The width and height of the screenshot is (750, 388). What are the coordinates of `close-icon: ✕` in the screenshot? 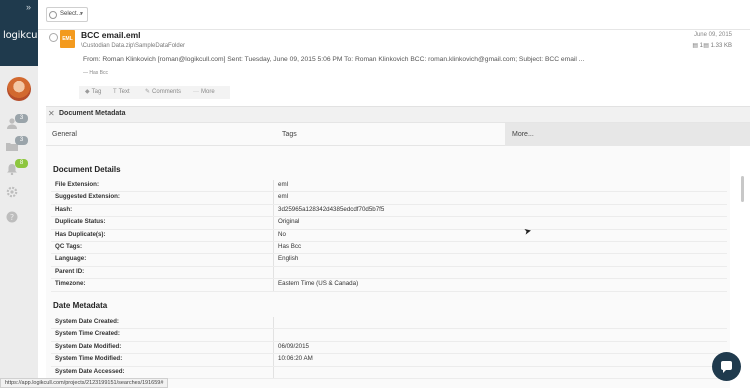 It's located at (51, 113).